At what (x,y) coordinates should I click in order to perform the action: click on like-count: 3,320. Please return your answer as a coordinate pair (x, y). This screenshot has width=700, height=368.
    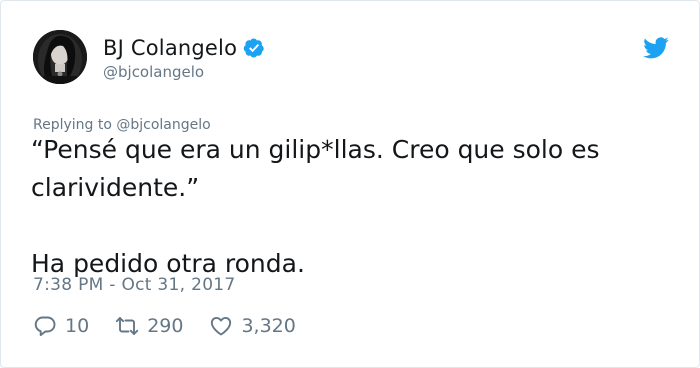
    Looking at the image, I should click on (268, 326).